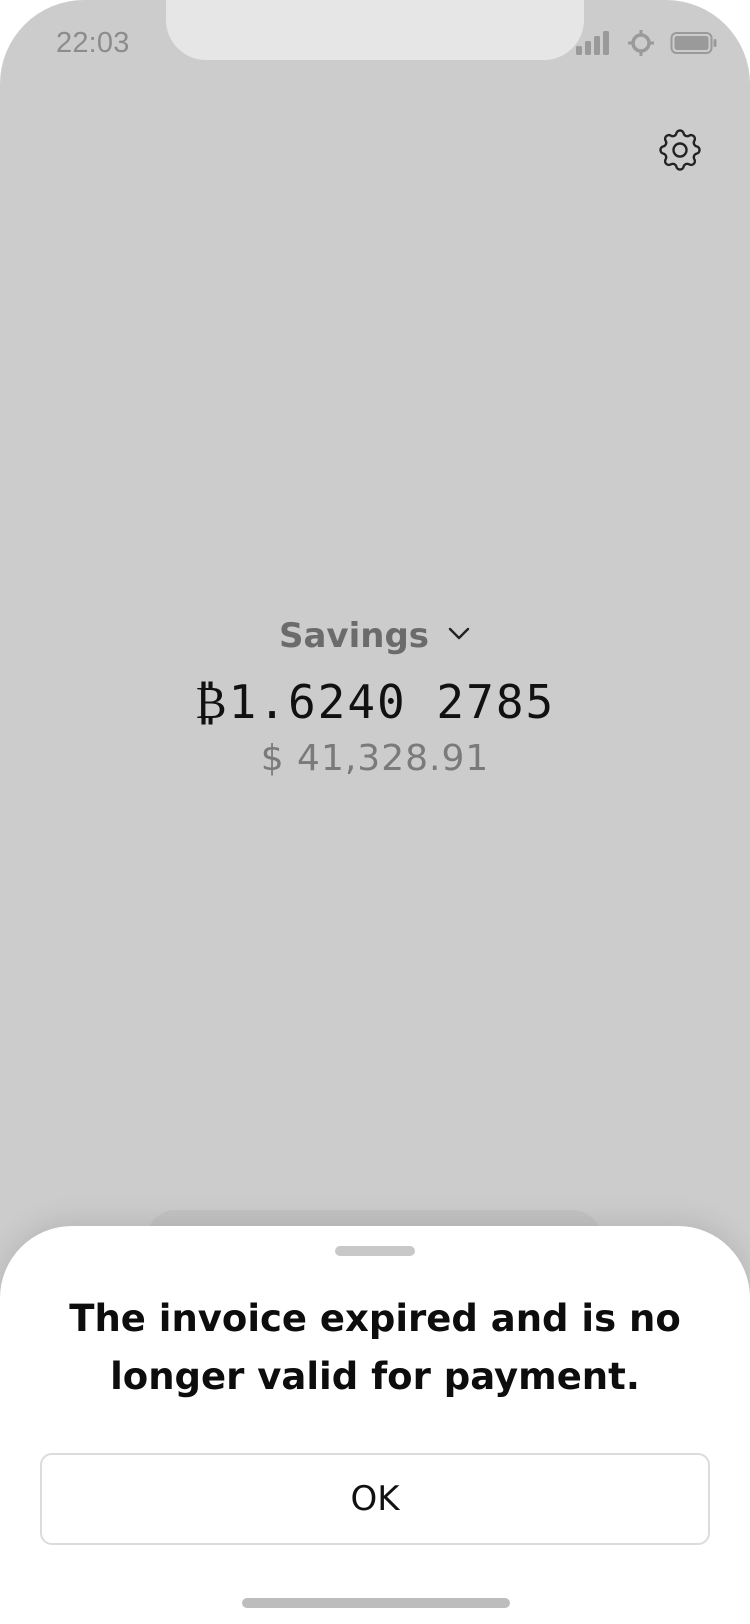 This screenshot has width=750, height=1624. I want to click on status-icons, so click(647, 45).